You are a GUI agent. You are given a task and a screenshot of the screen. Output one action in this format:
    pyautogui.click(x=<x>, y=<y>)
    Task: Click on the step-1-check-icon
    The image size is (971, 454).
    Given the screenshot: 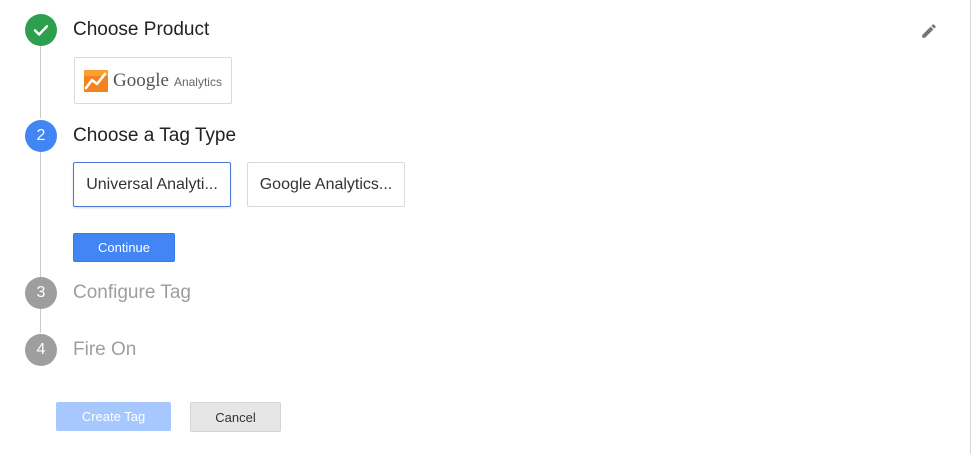 What is the action you would take?
    pyautogui.click(x=41, y=30)
    